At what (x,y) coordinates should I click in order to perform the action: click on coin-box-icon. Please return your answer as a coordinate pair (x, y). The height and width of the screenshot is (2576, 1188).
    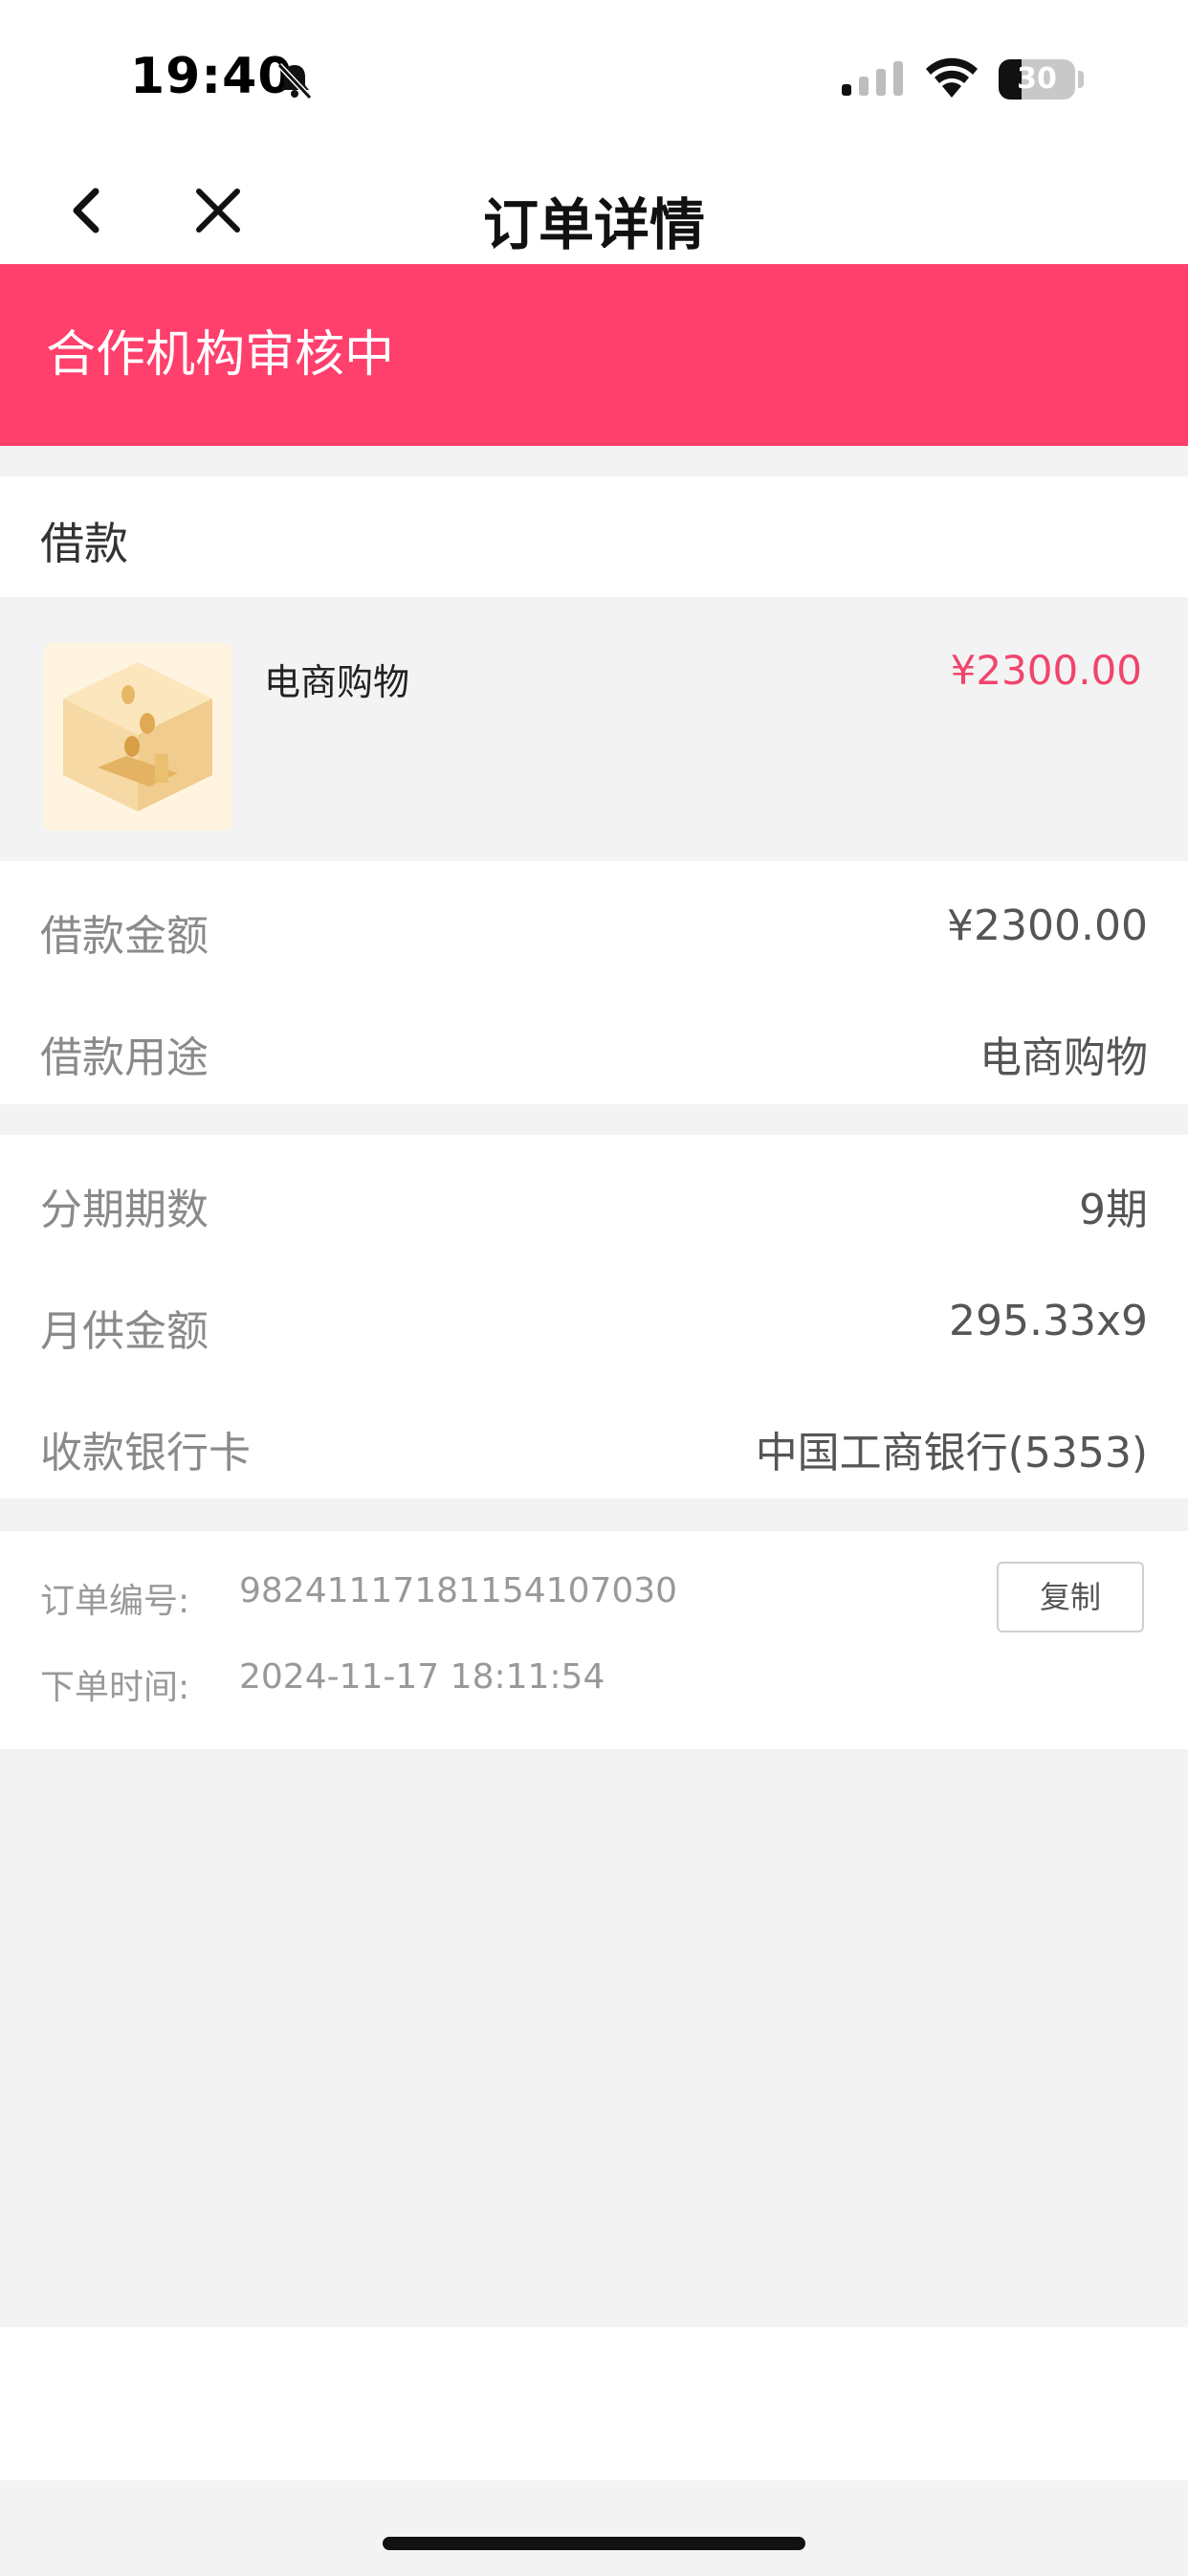
    Looking at the image, I should click on (137, 737).